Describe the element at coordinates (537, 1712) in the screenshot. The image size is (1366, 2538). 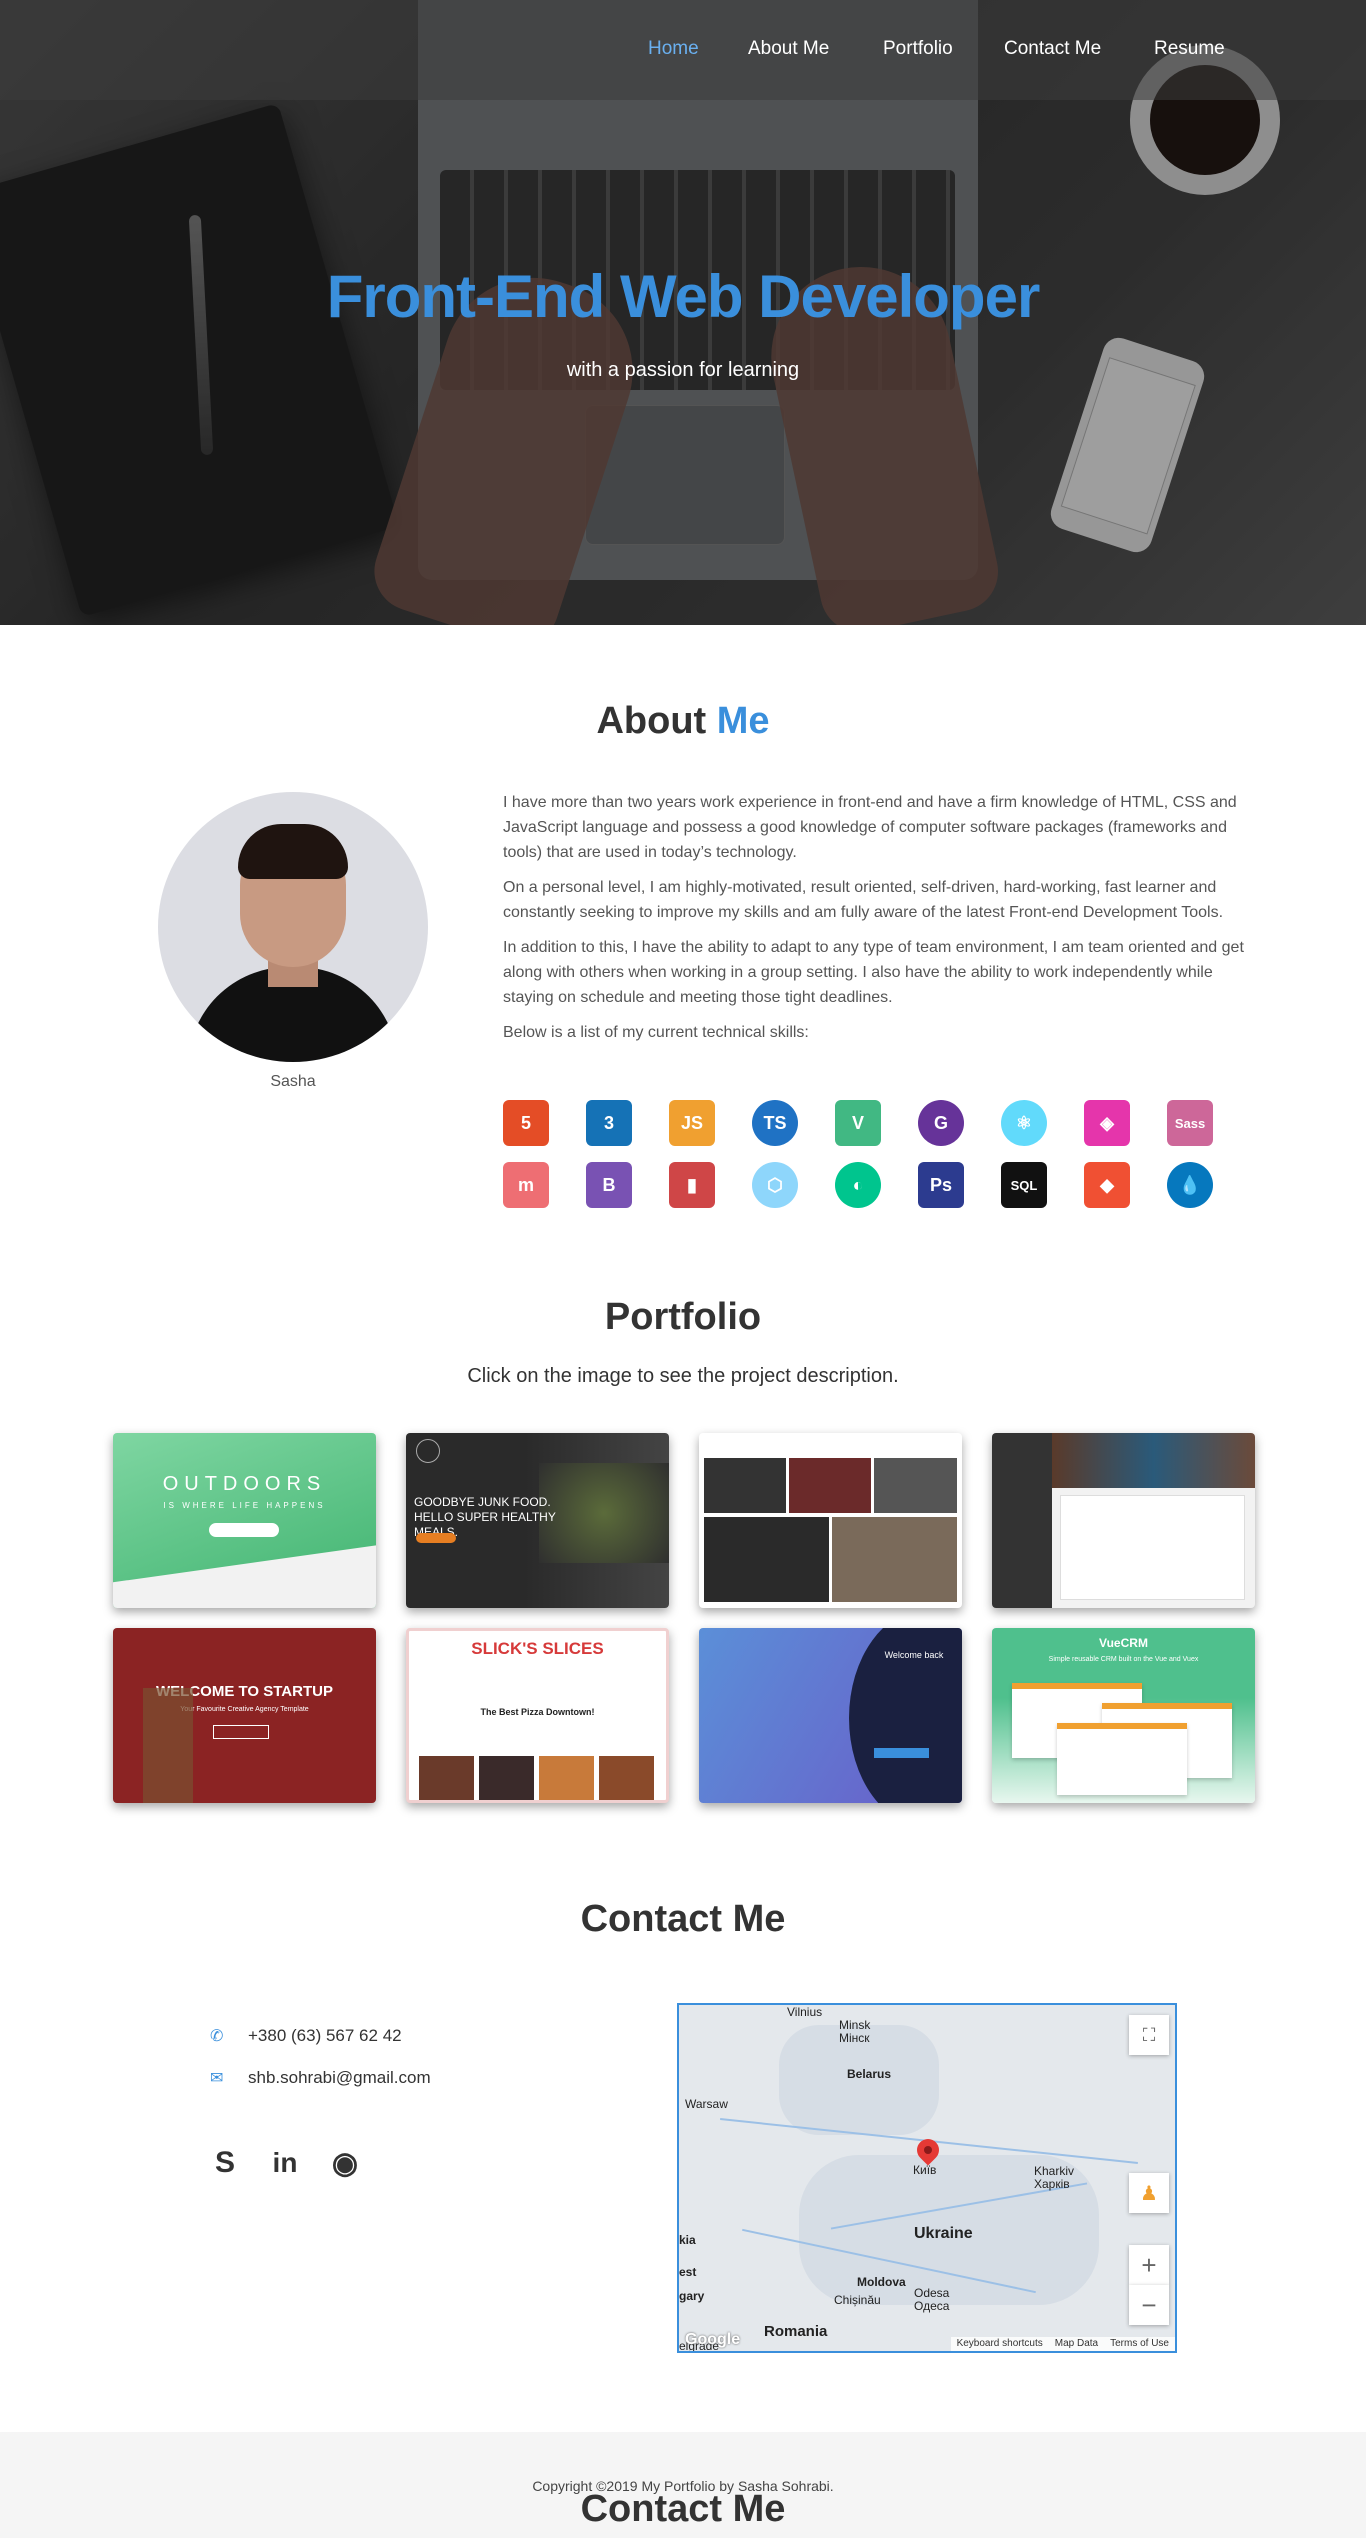
I see `project-tagline: The Best Pizza Downtown!` at that location.